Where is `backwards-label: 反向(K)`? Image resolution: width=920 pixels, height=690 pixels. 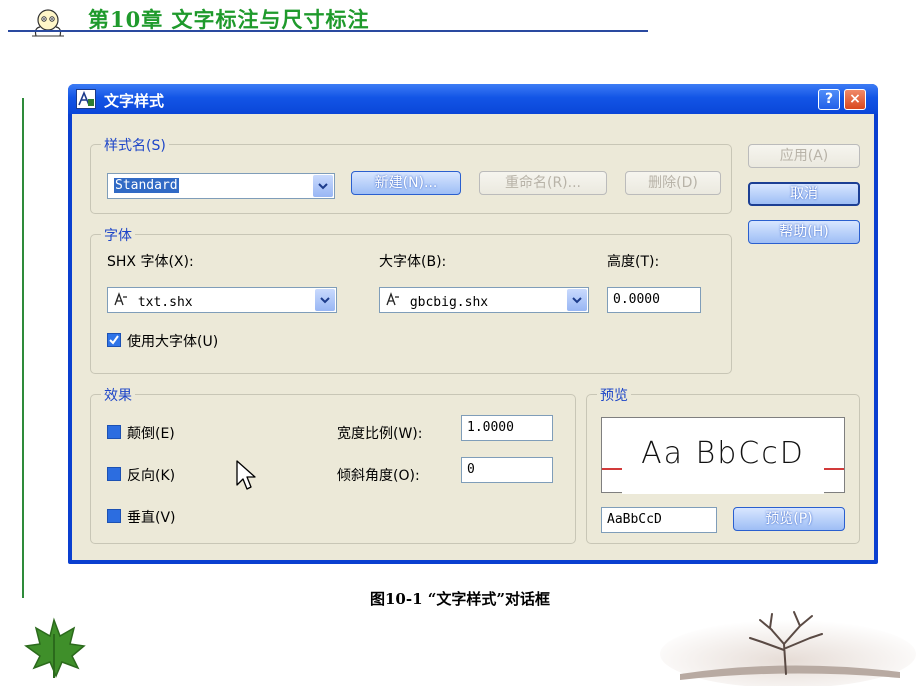 backwards-label: 反向(K) is located at coordinates (151, 475).